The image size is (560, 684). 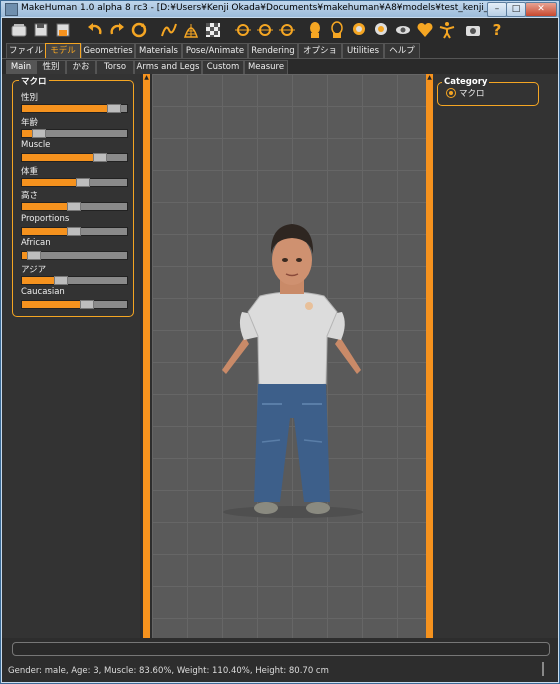 I want to click on category-group: Category マクロ, so click(x=488, y=91).